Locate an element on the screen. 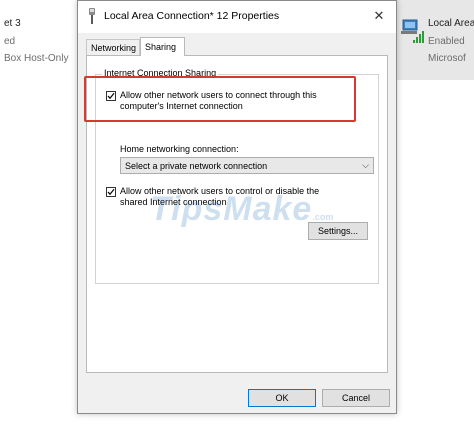 The width and height of the screenshot is (474, 428). network-adapter-icon is located at coordinates (412, 31).